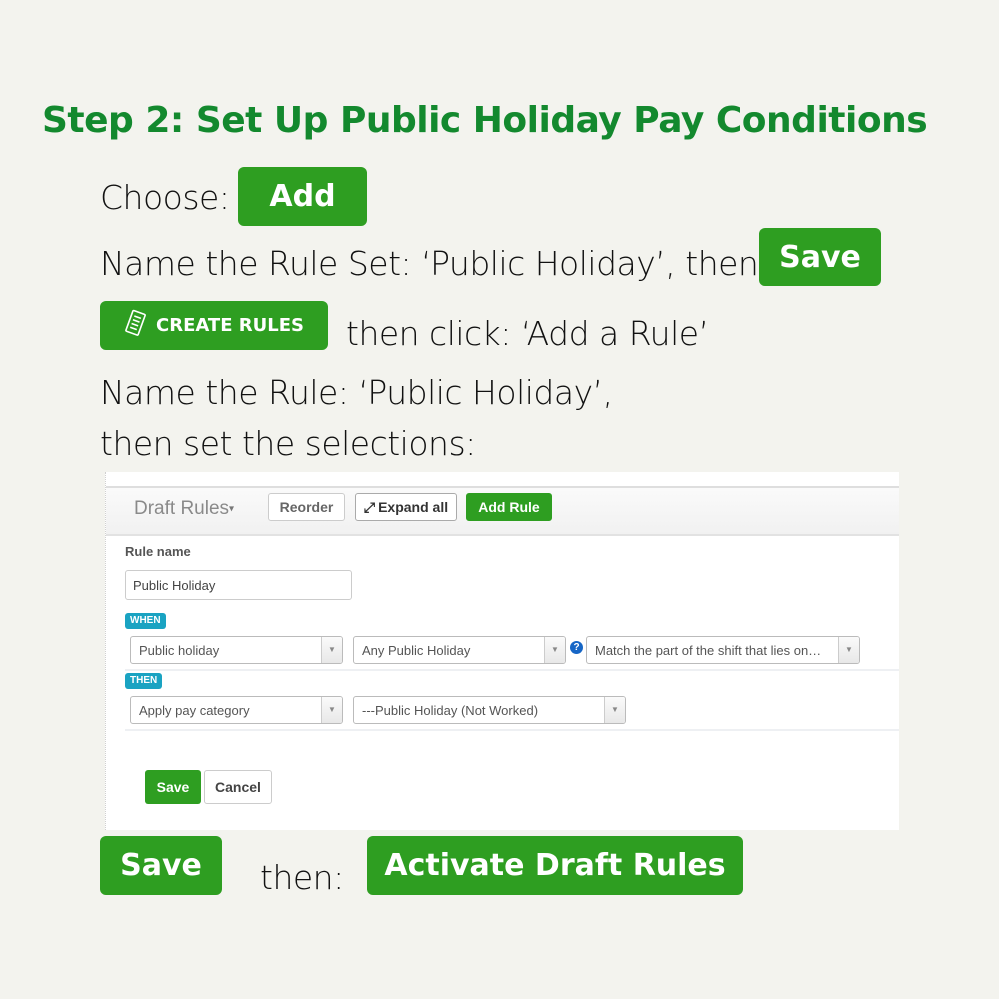  Describe the element at coordinates (555, 865) in the screenshot. I see `activate-draft-rules-button: Activate Draft Rules` at that location.